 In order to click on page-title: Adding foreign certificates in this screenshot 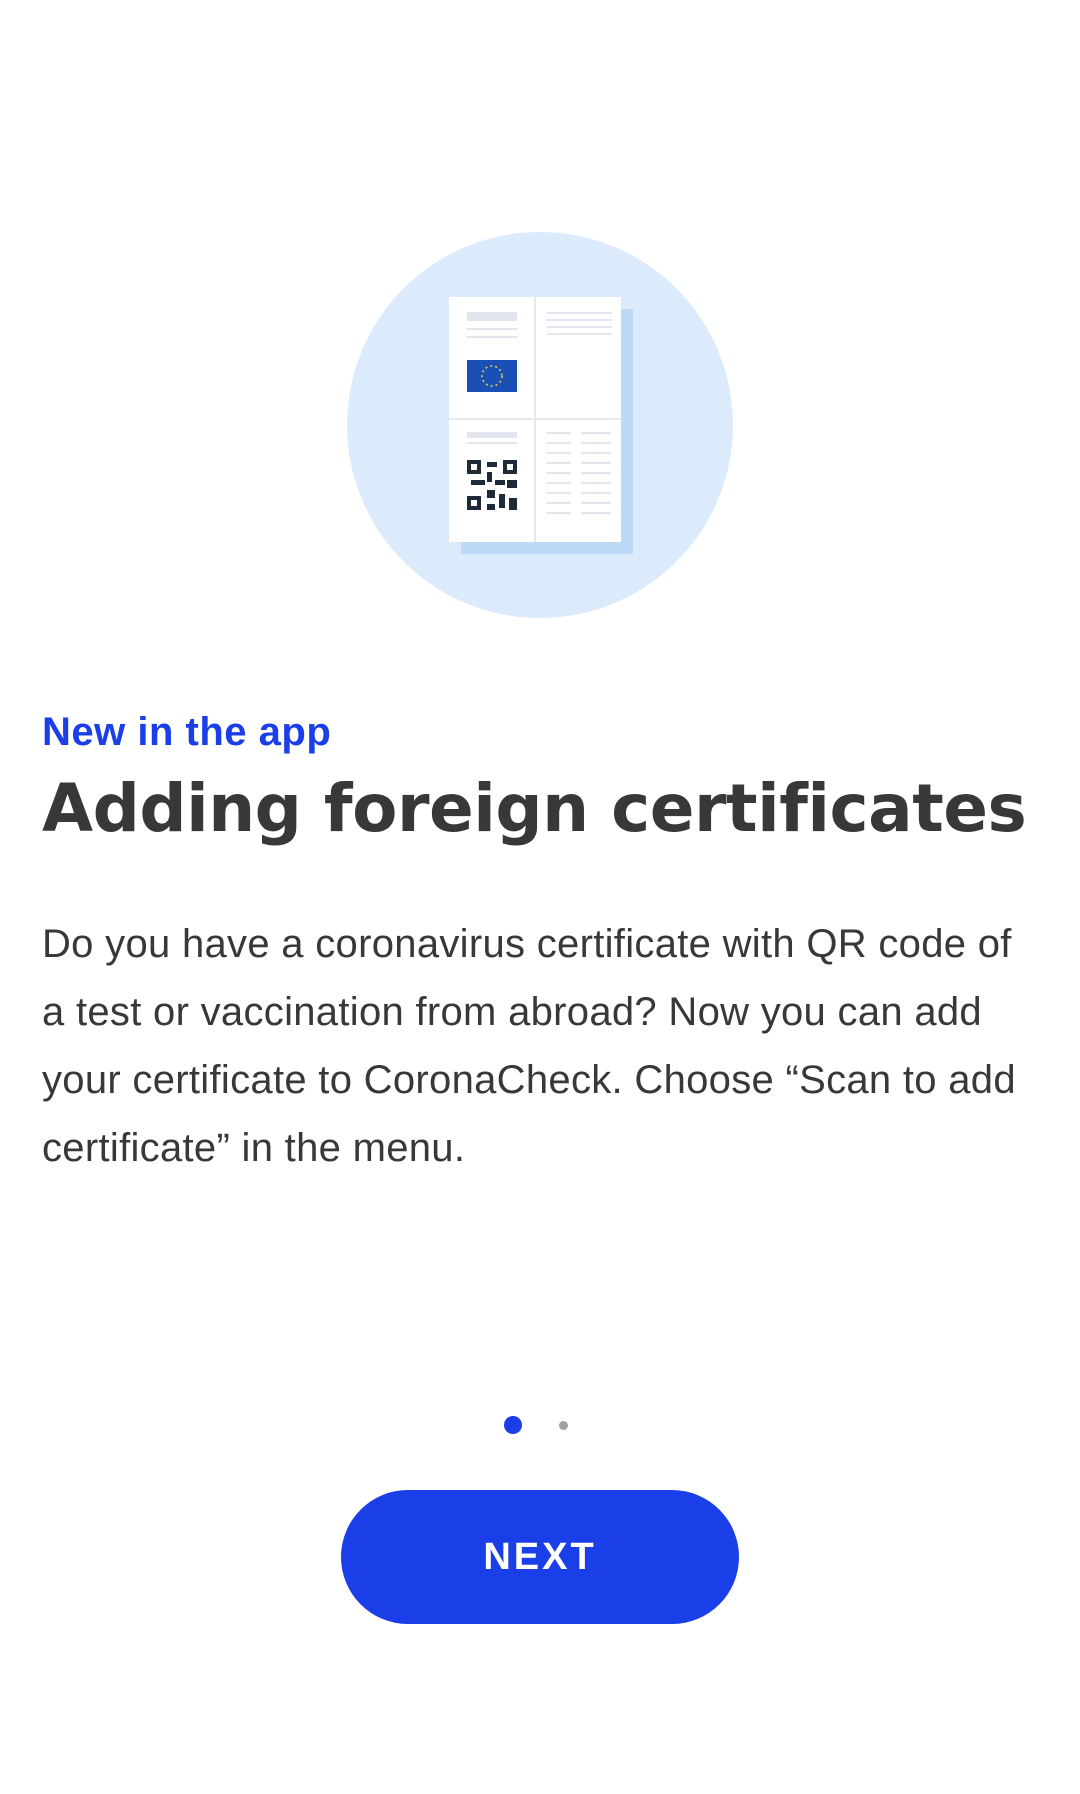, I will do `click(534, 808)`.